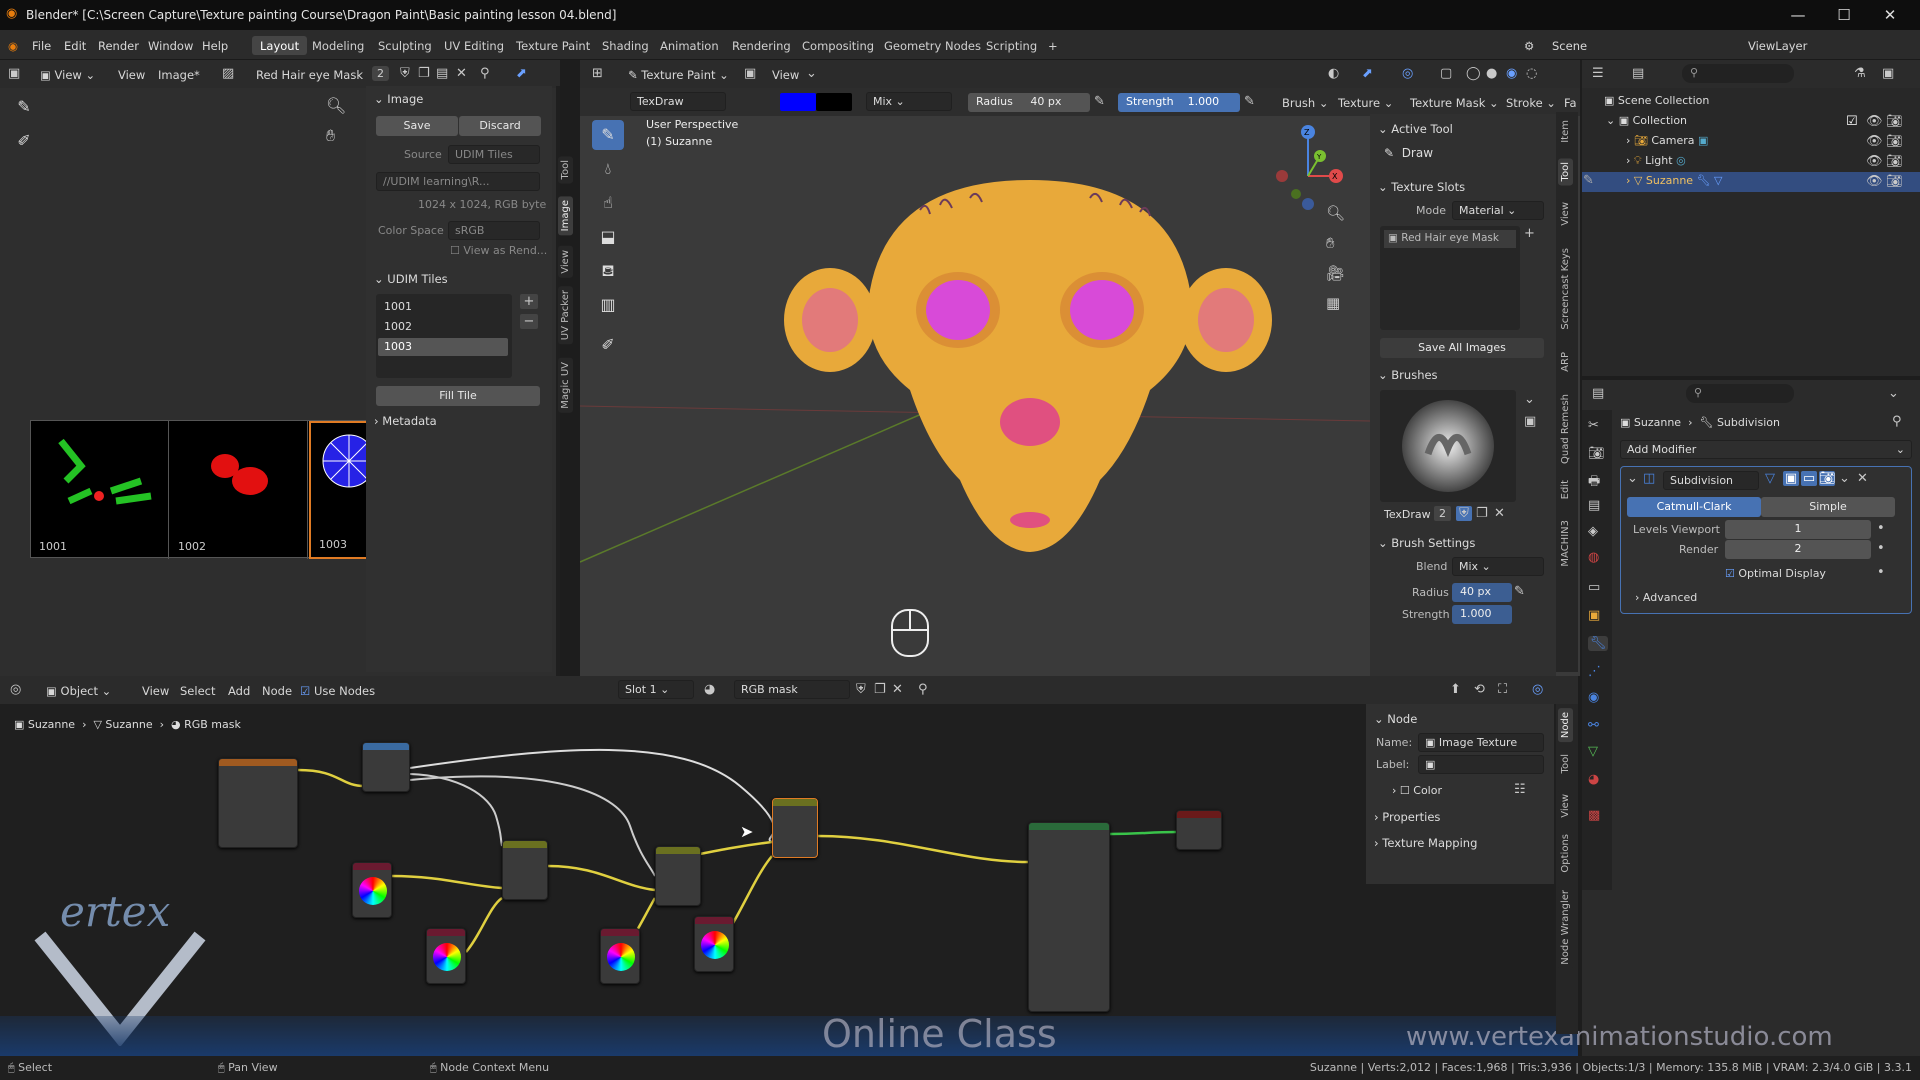  What do you see at coordinates (494, 230) in the screenshot?
I see `color-space-dropdown: sRGB` at bounding box center [494, 230].